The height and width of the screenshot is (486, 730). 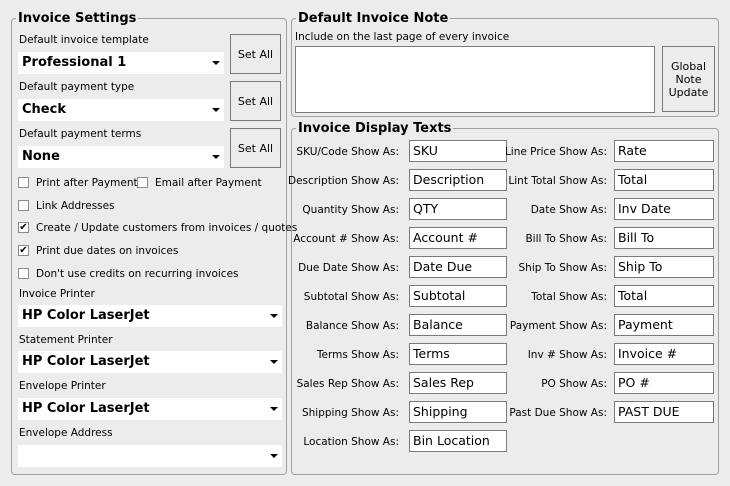 What do you see at coordinates (664, 238) in the screenshot?
I see `bill-to-show-as-input: Bill To` at bounding box center [664, 238].